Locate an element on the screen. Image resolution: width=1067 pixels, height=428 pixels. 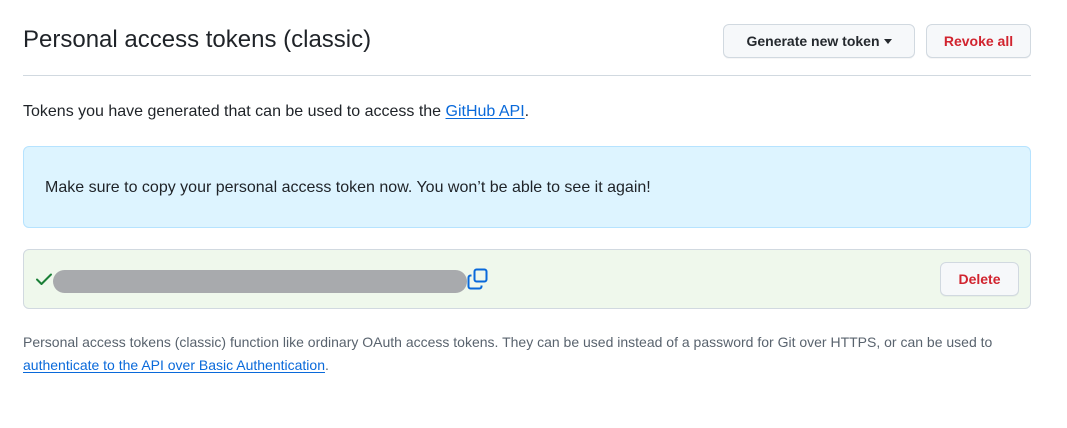
generate-new-token-button: Generate new token is located at coordinates (819, 41).